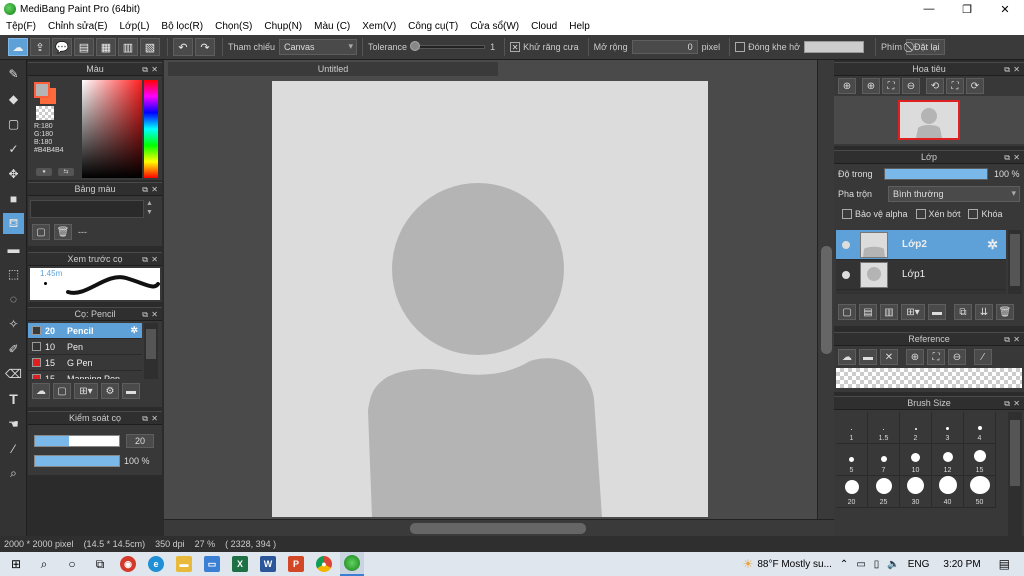 This screenshot has width=1024, height=576. I want to click on menu-filter: Bộ lọc(R), so click(182, 26).